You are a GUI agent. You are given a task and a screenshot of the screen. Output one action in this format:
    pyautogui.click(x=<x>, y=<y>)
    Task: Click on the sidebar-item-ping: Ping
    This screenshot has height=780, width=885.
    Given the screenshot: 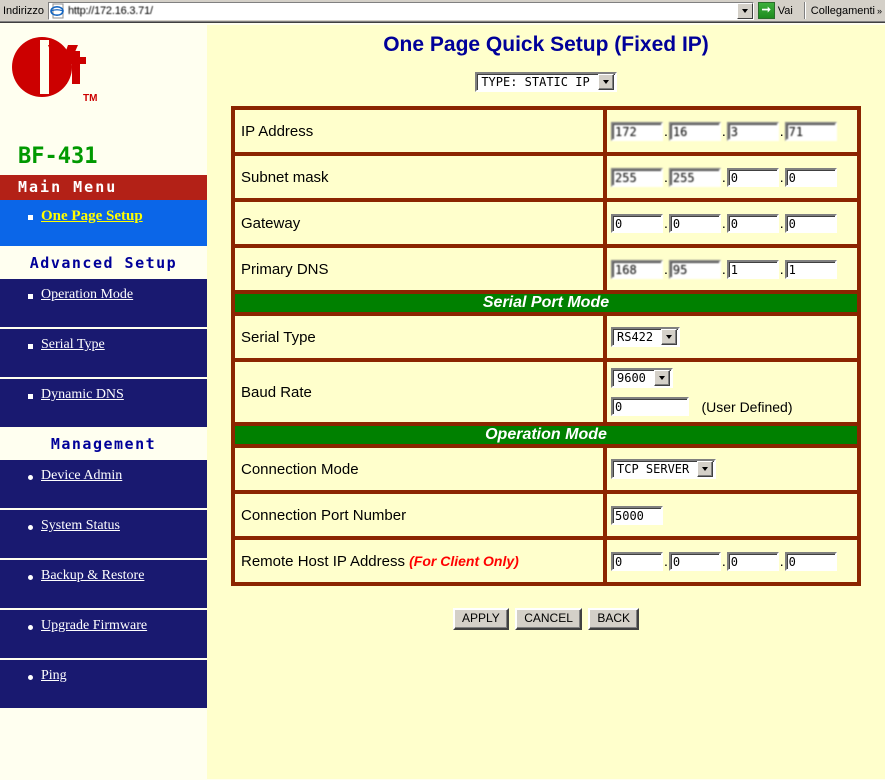 What is the action you would take?
    pyautogui.click(x=103, y=685)
    